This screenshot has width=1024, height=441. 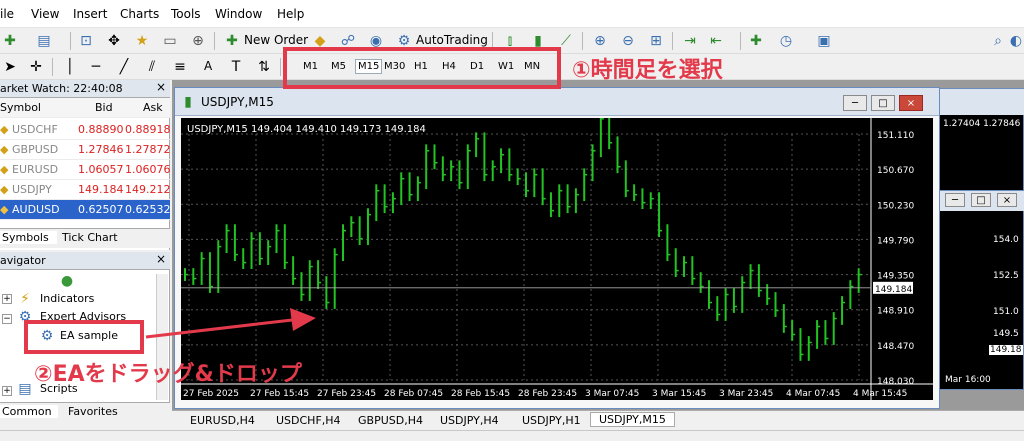 I want to click on account-item-icon: ●, so click(x=67, y=281).